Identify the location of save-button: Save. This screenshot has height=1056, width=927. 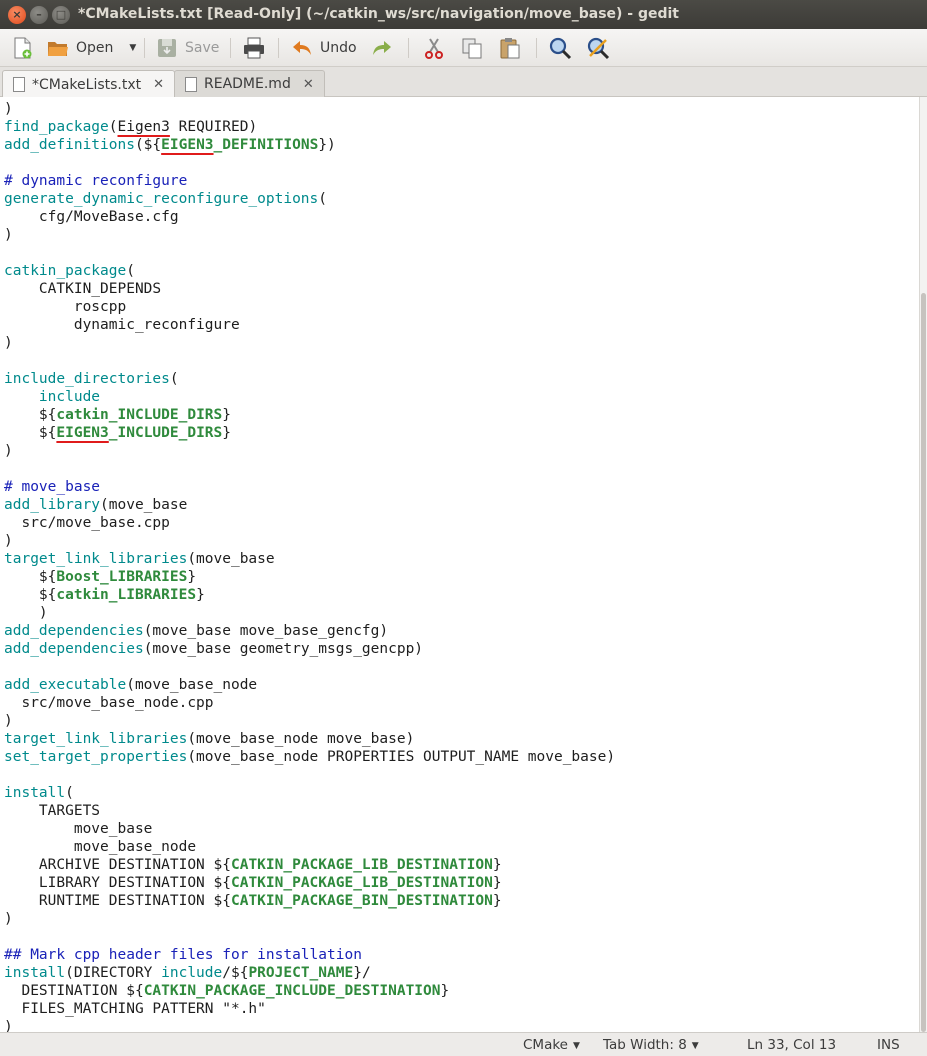
(187, 48).